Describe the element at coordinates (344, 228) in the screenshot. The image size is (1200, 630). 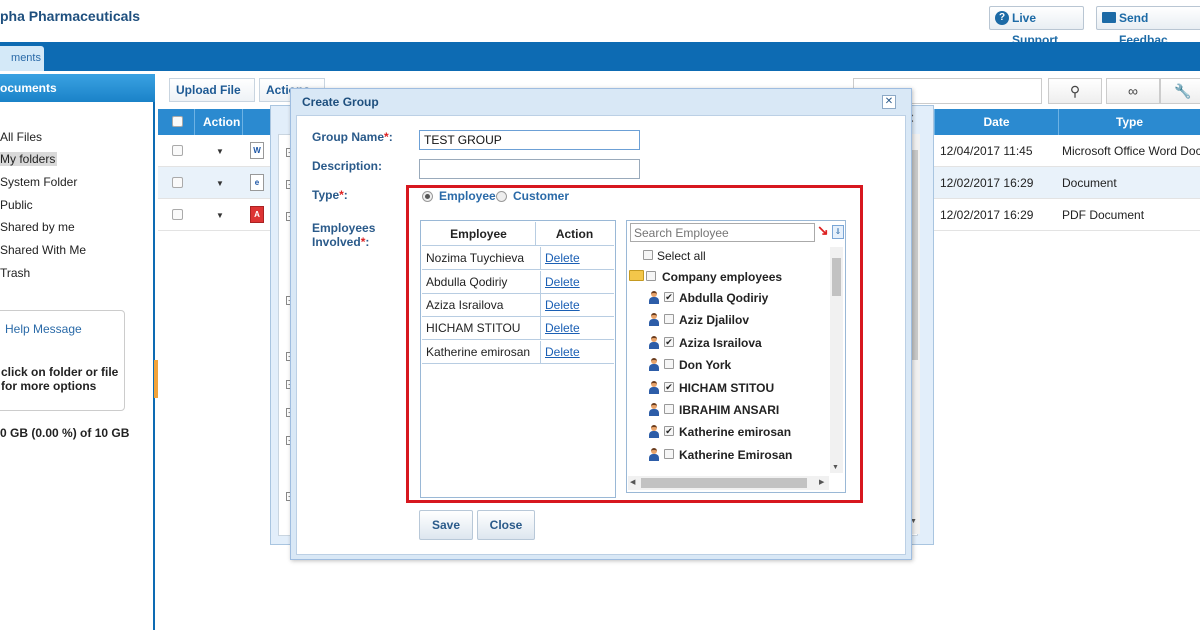
I see `employees-label-line1: Employees` at that location.